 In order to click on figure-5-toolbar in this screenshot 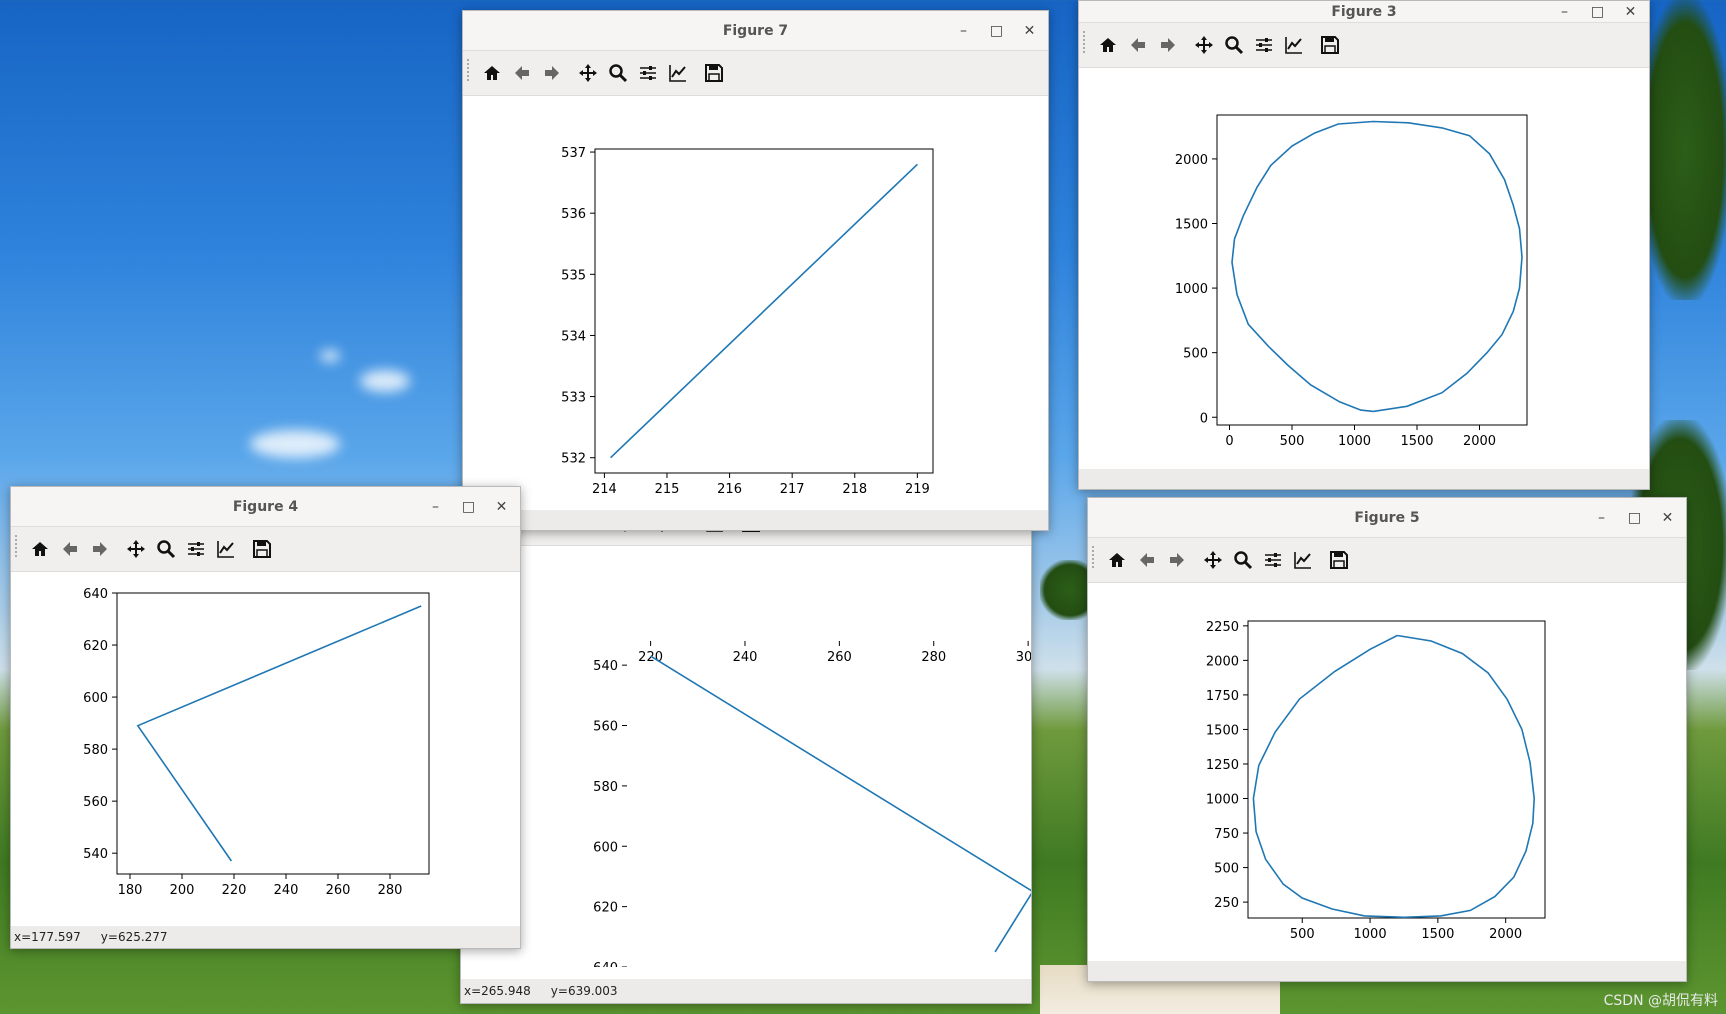, I will do `click(1387, 560)`.